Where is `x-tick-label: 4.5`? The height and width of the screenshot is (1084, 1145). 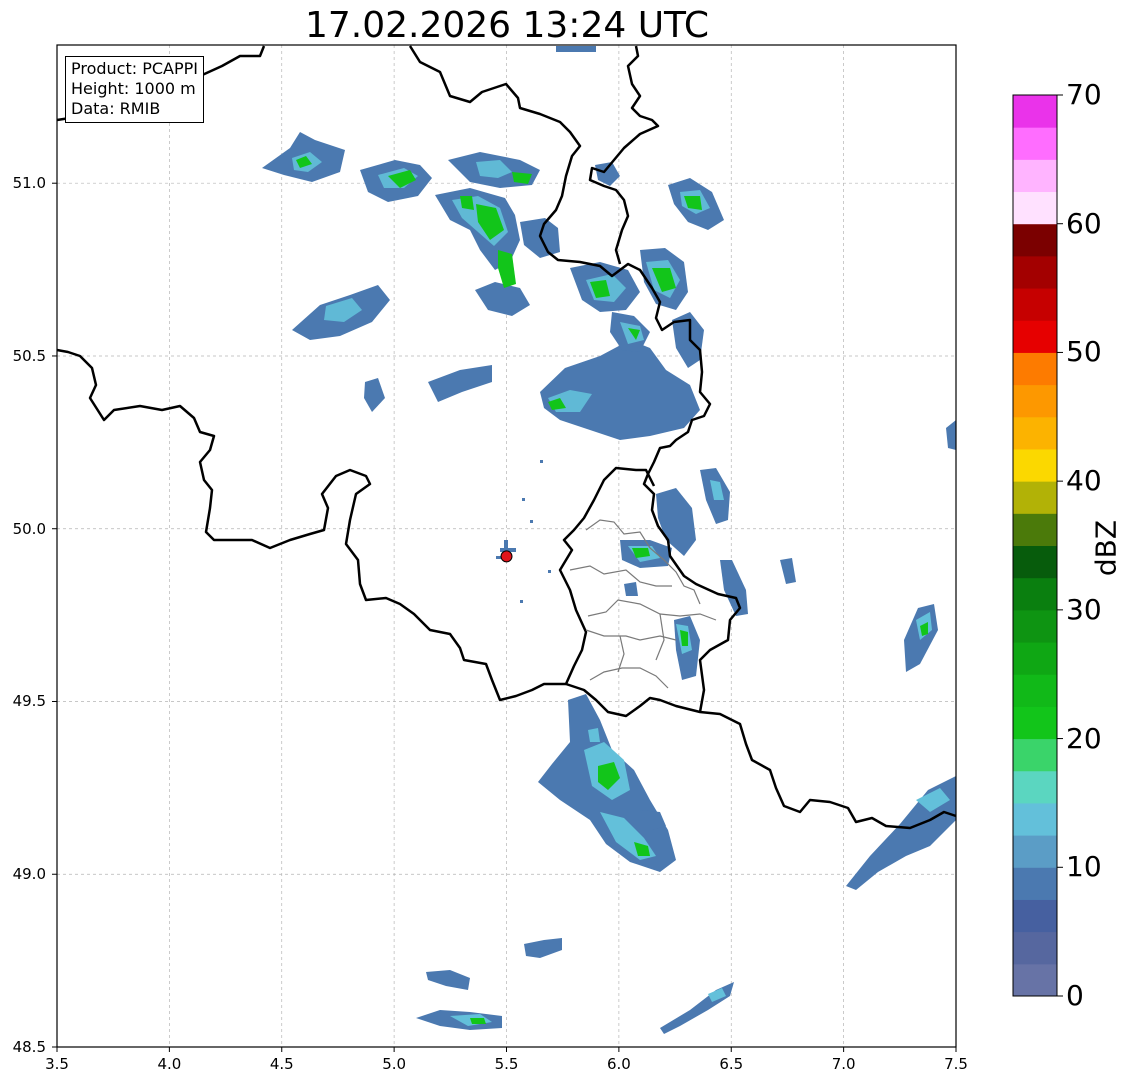 x-tick-label: 4.5 is located at coordinates (281, 1064).